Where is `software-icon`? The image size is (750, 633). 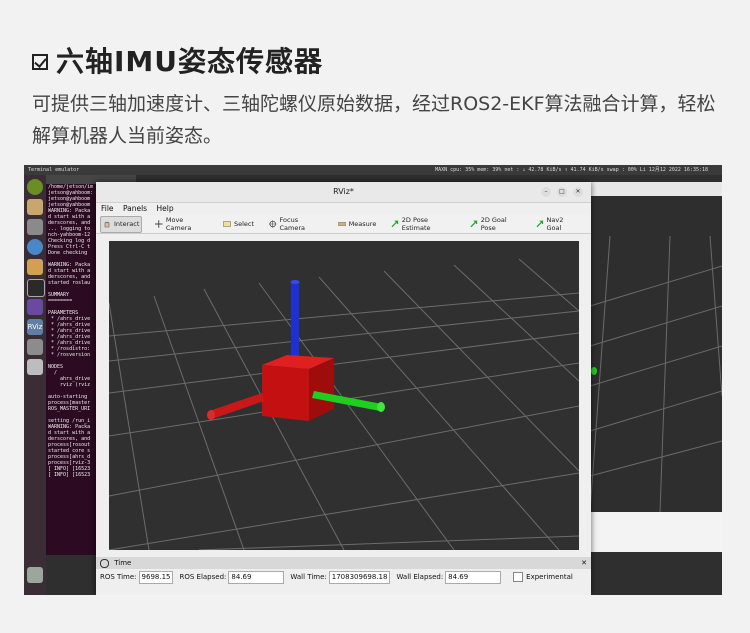
software-icon is located at coordinates (35, 267).